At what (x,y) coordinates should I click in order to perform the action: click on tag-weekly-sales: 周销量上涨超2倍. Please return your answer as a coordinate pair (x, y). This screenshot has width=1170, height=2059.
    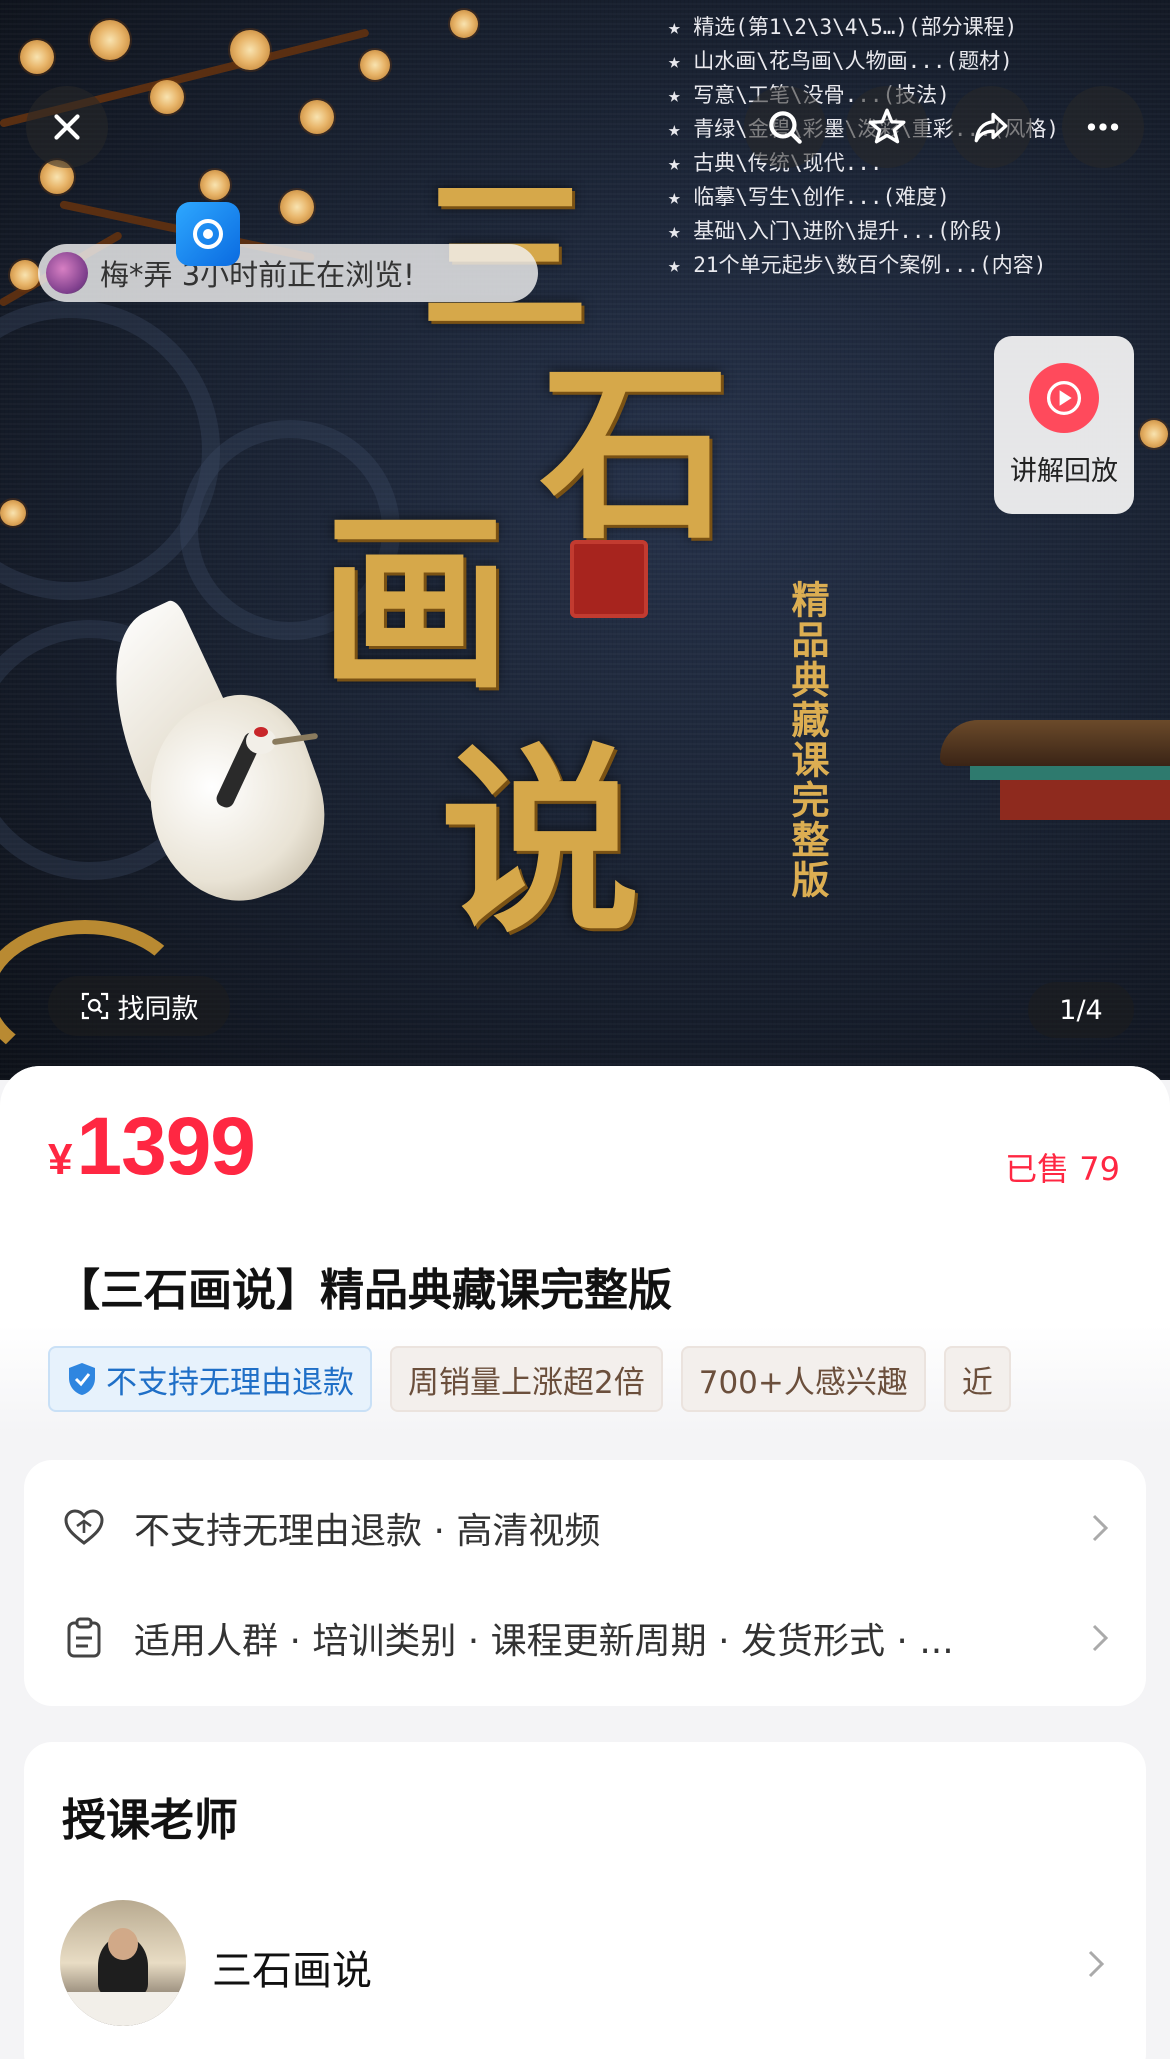
    Looking at the image, I should click on (526, 1379).